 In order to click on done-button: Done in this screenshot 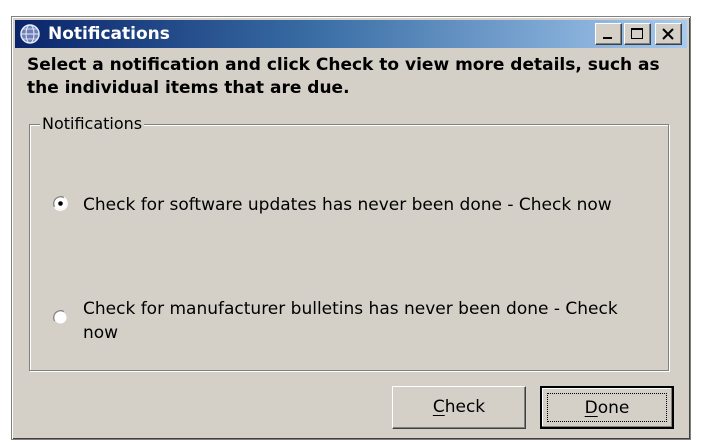, I will do `click(607, 407)`.